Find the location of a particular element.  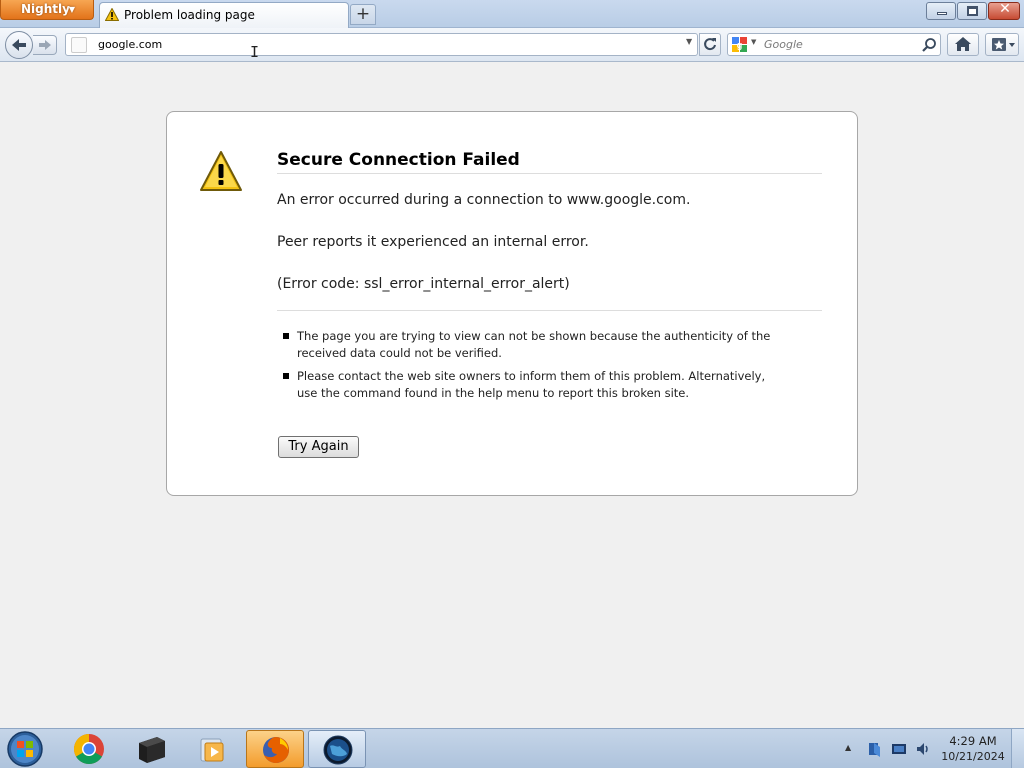

search-placeholder: Google is located at coordinates (783, 44).